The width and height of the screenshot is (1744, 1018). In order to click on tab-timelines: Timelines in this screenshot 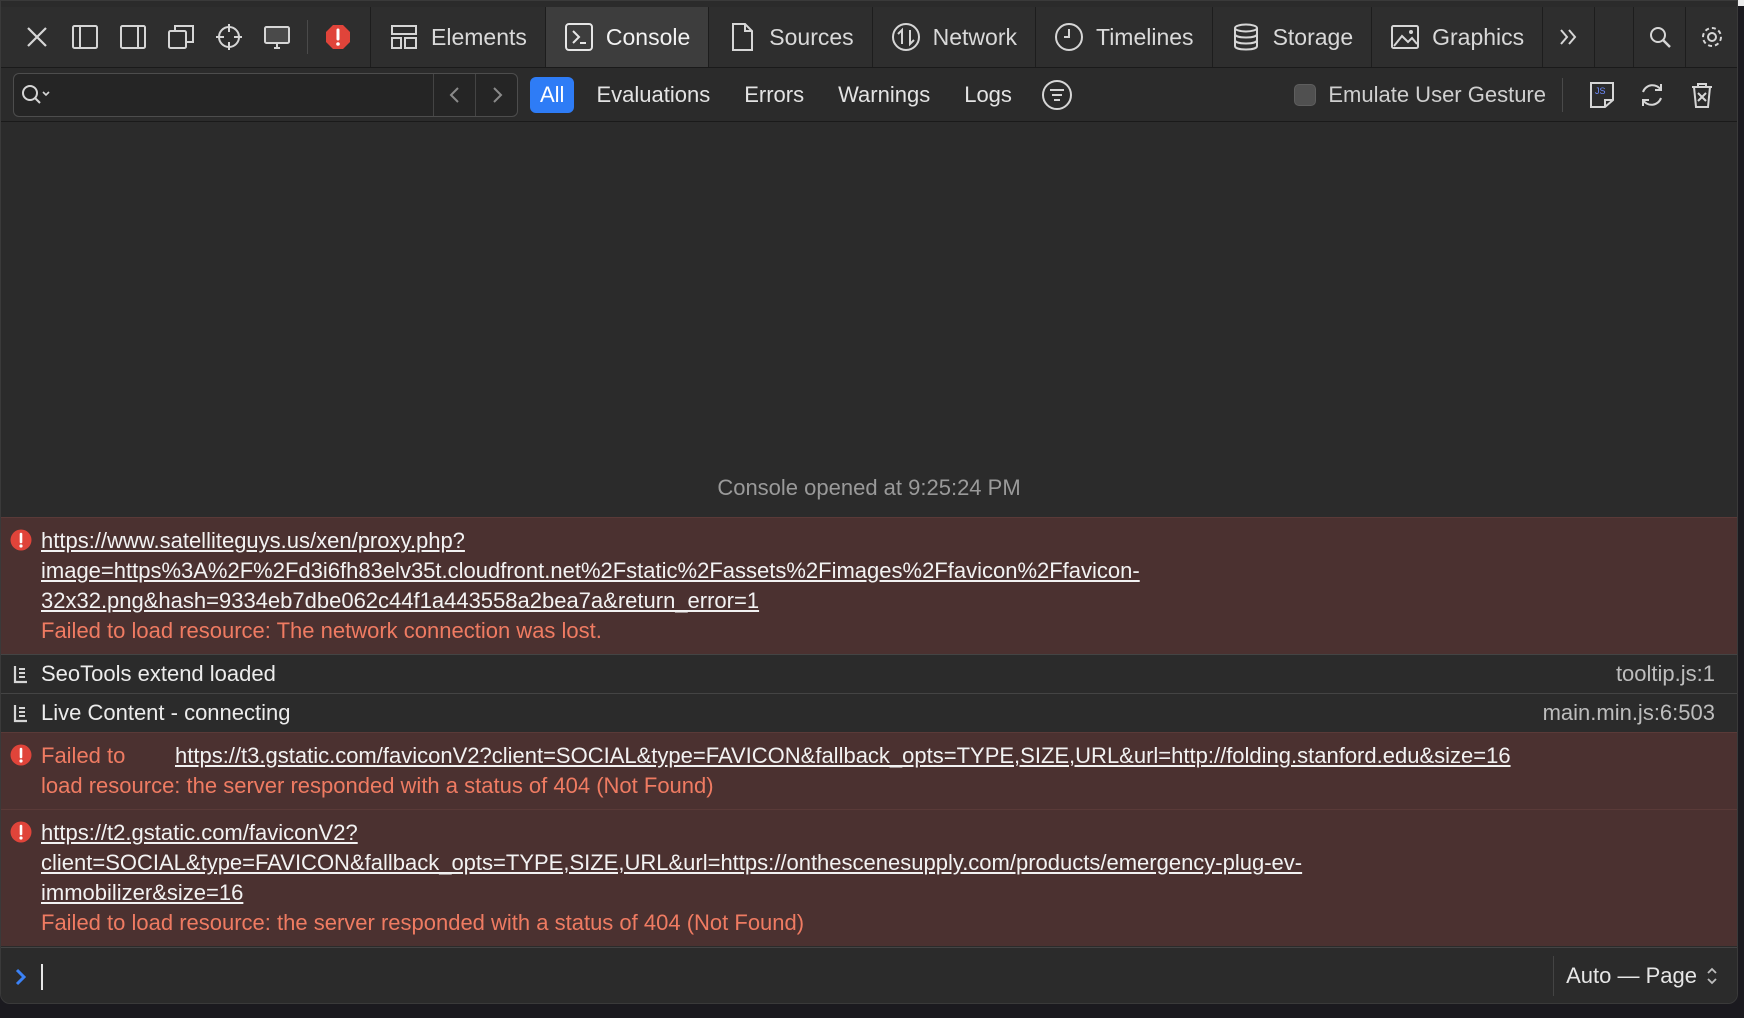, I will do `click(1123, 37)`.